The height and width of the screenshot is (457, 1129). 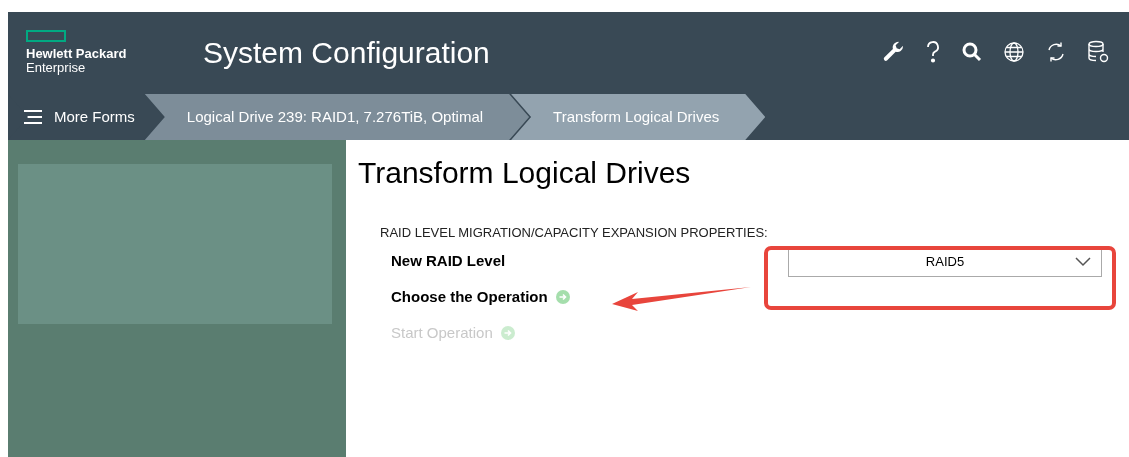 I want to click on logo-text: Enterprise, so click(x=56, y=67).